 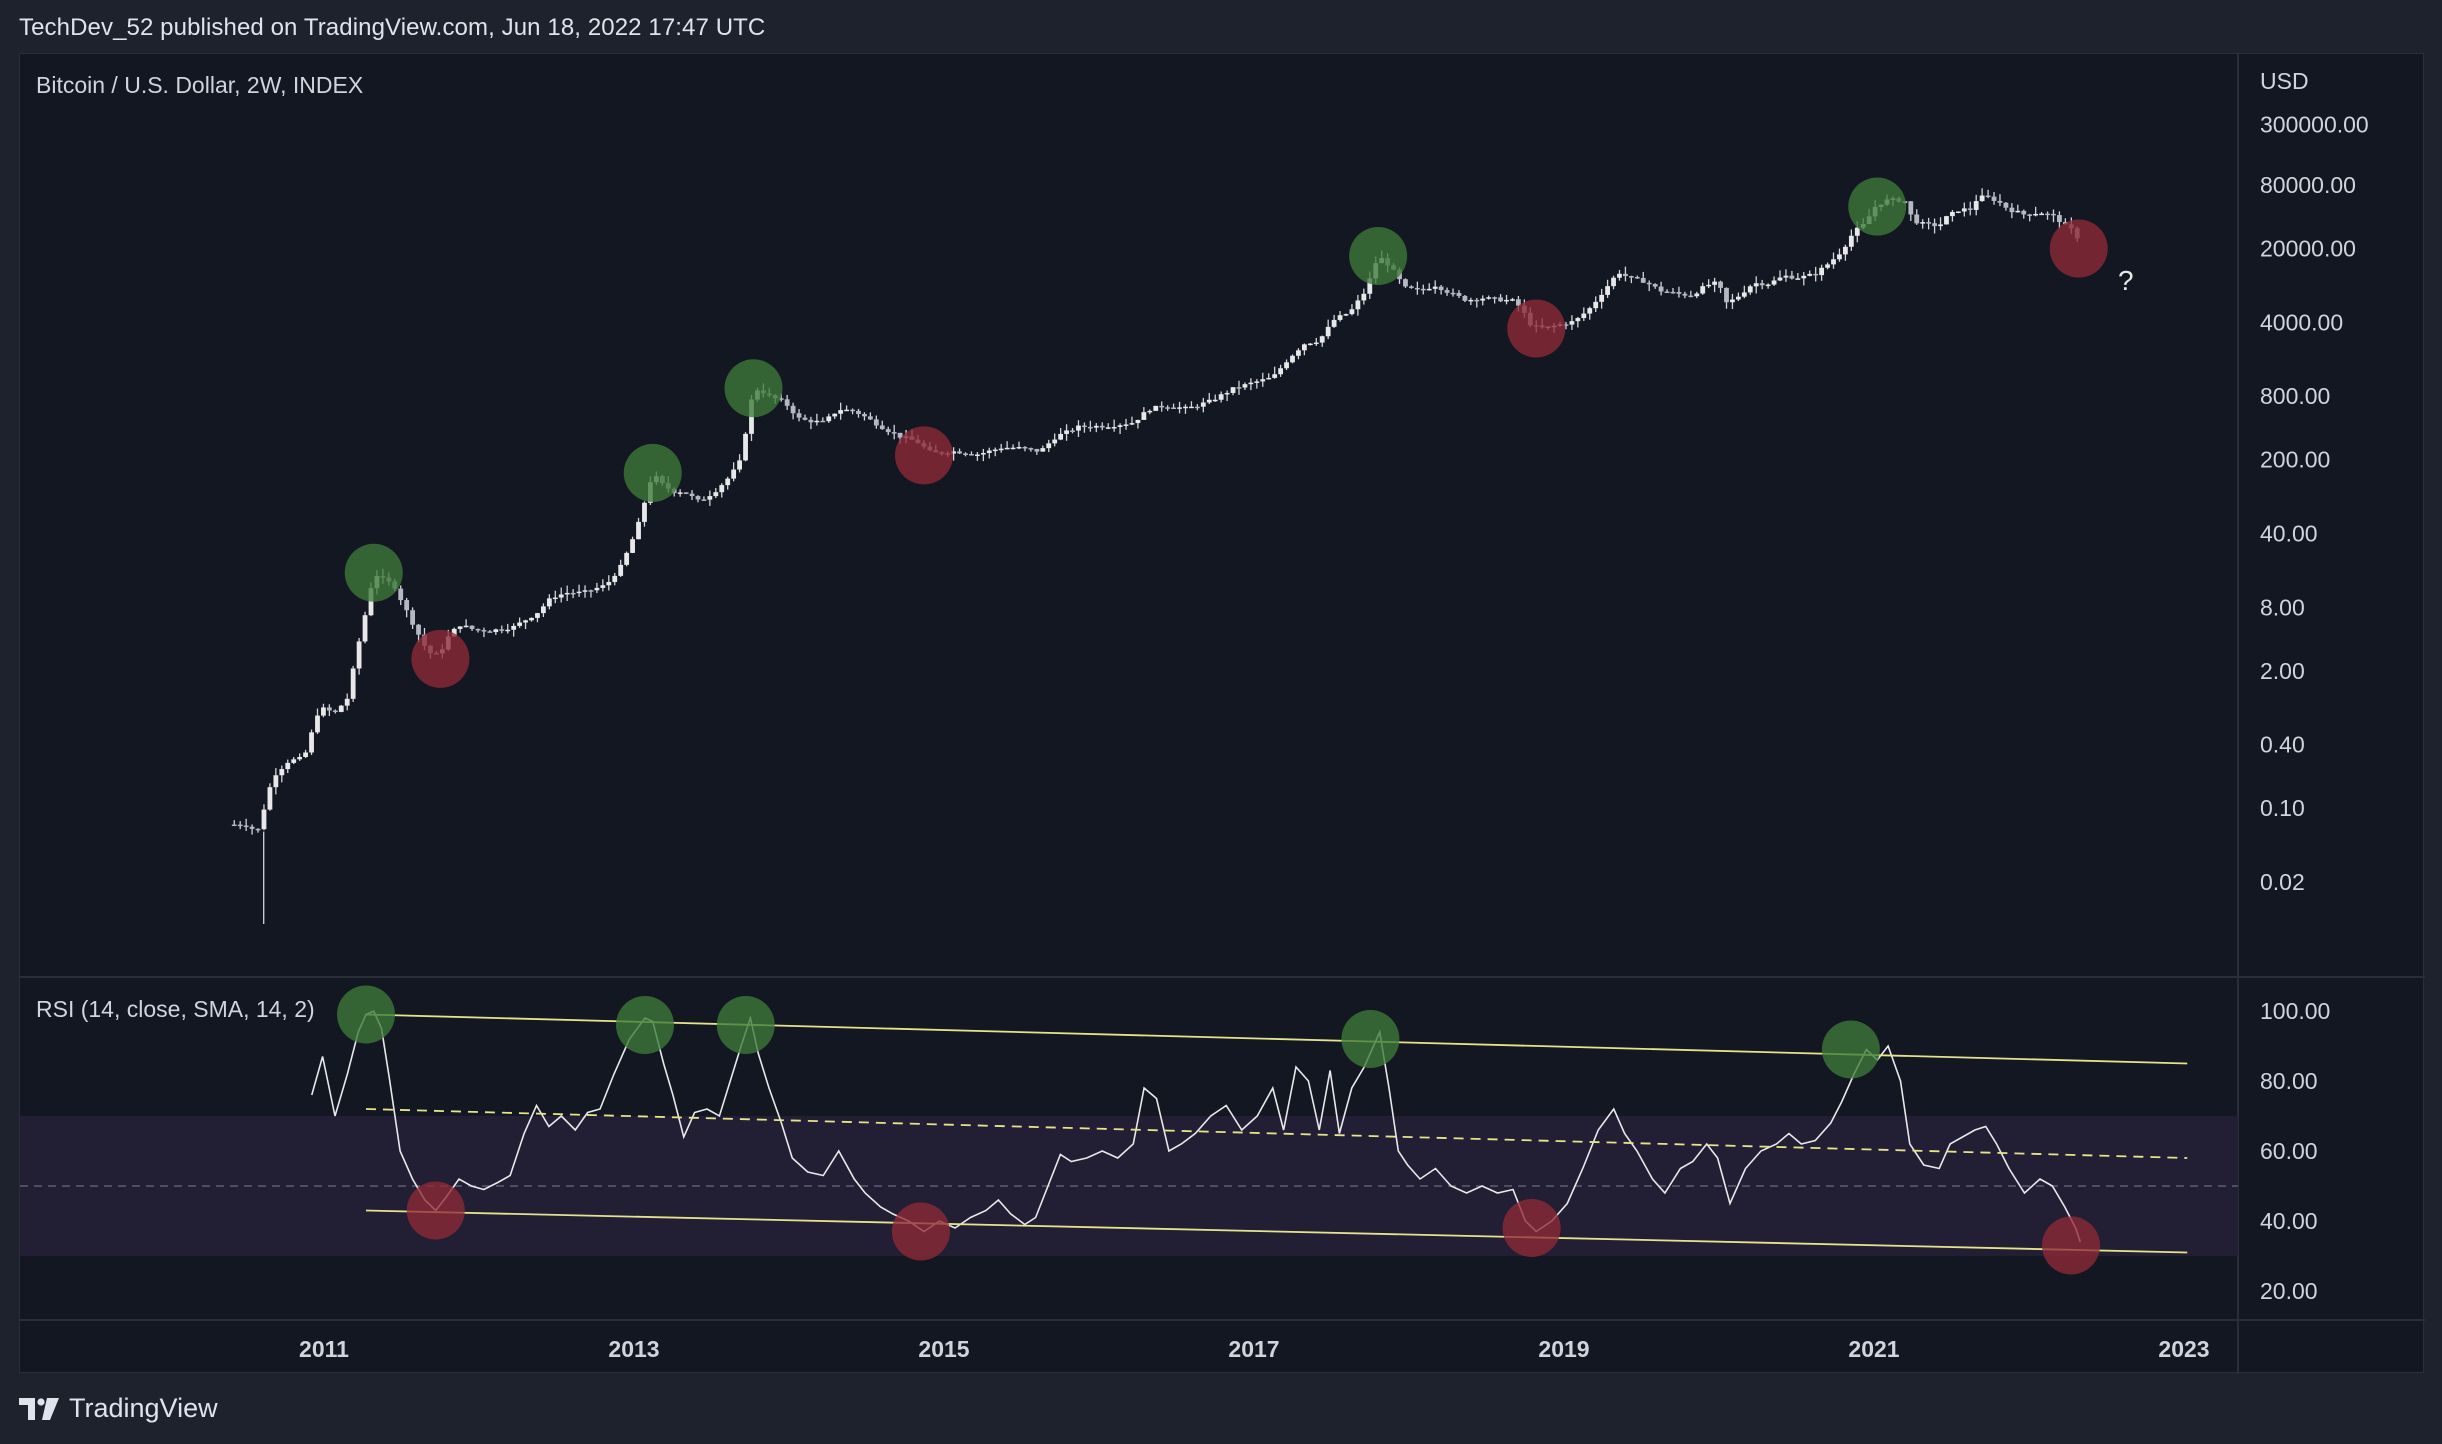 I want to click on rsi-axis-tick: 40.00, so click(x=2289, y=1221).